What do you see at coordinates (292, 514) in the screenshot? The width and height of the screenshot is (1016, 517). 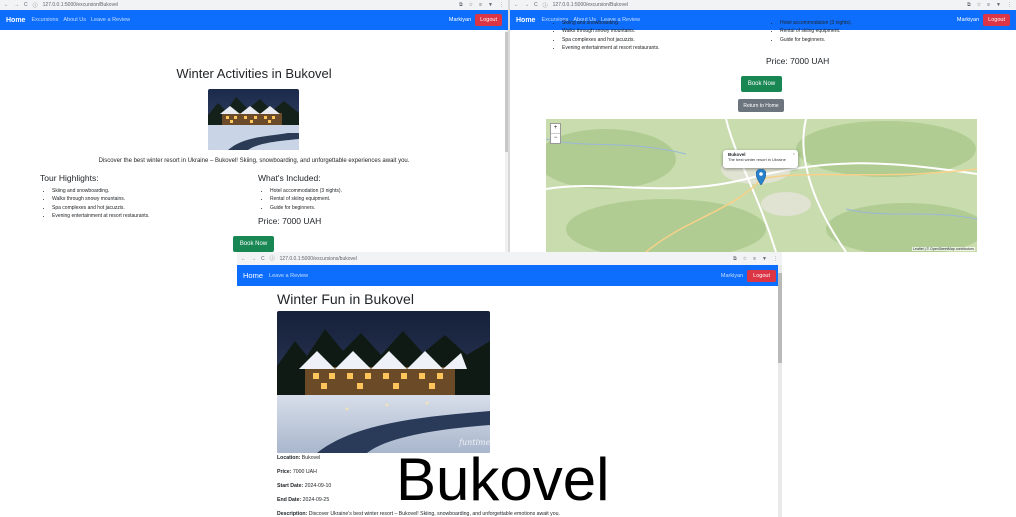 I see `description-label: Description:` at bounding box center [292, 514].